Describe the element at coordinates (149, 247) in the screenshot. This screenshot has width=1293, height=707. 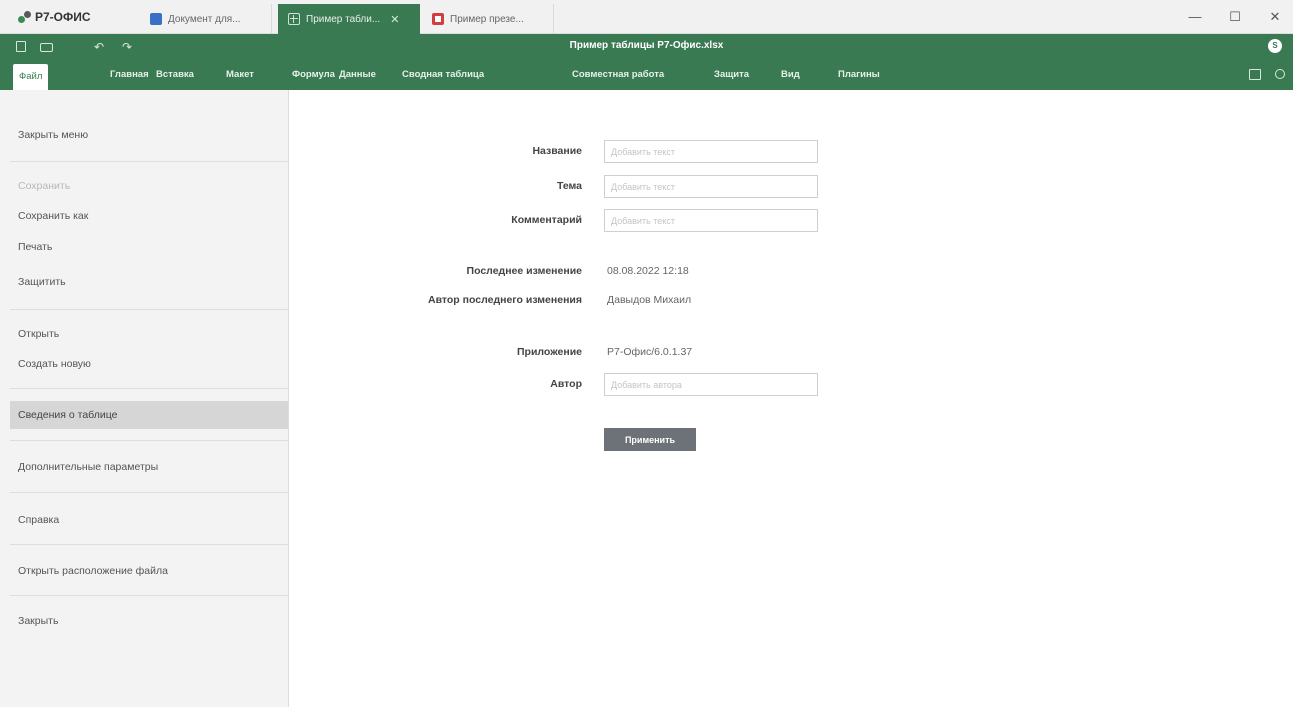
I see `sidebar-item-print: Печать` at that location.